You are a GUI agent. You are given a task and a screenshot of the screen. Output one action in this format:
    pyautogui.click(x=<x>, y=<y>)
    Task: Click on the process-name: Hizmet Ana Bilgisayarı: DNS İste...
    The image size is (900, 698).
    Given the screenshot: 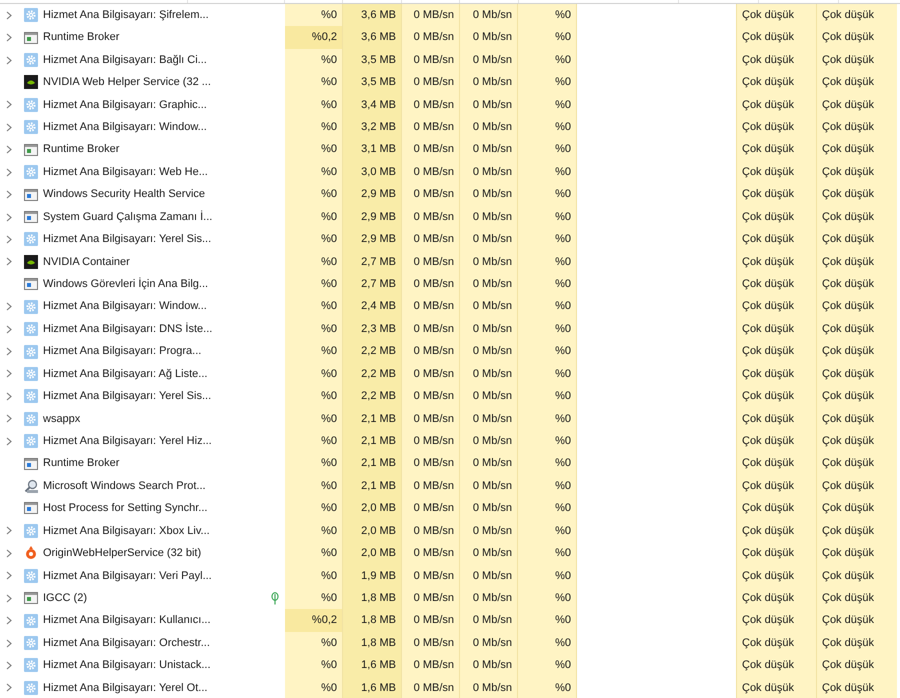 What is the action you would take?
    pyautogui.click(x=127, y=329)
    